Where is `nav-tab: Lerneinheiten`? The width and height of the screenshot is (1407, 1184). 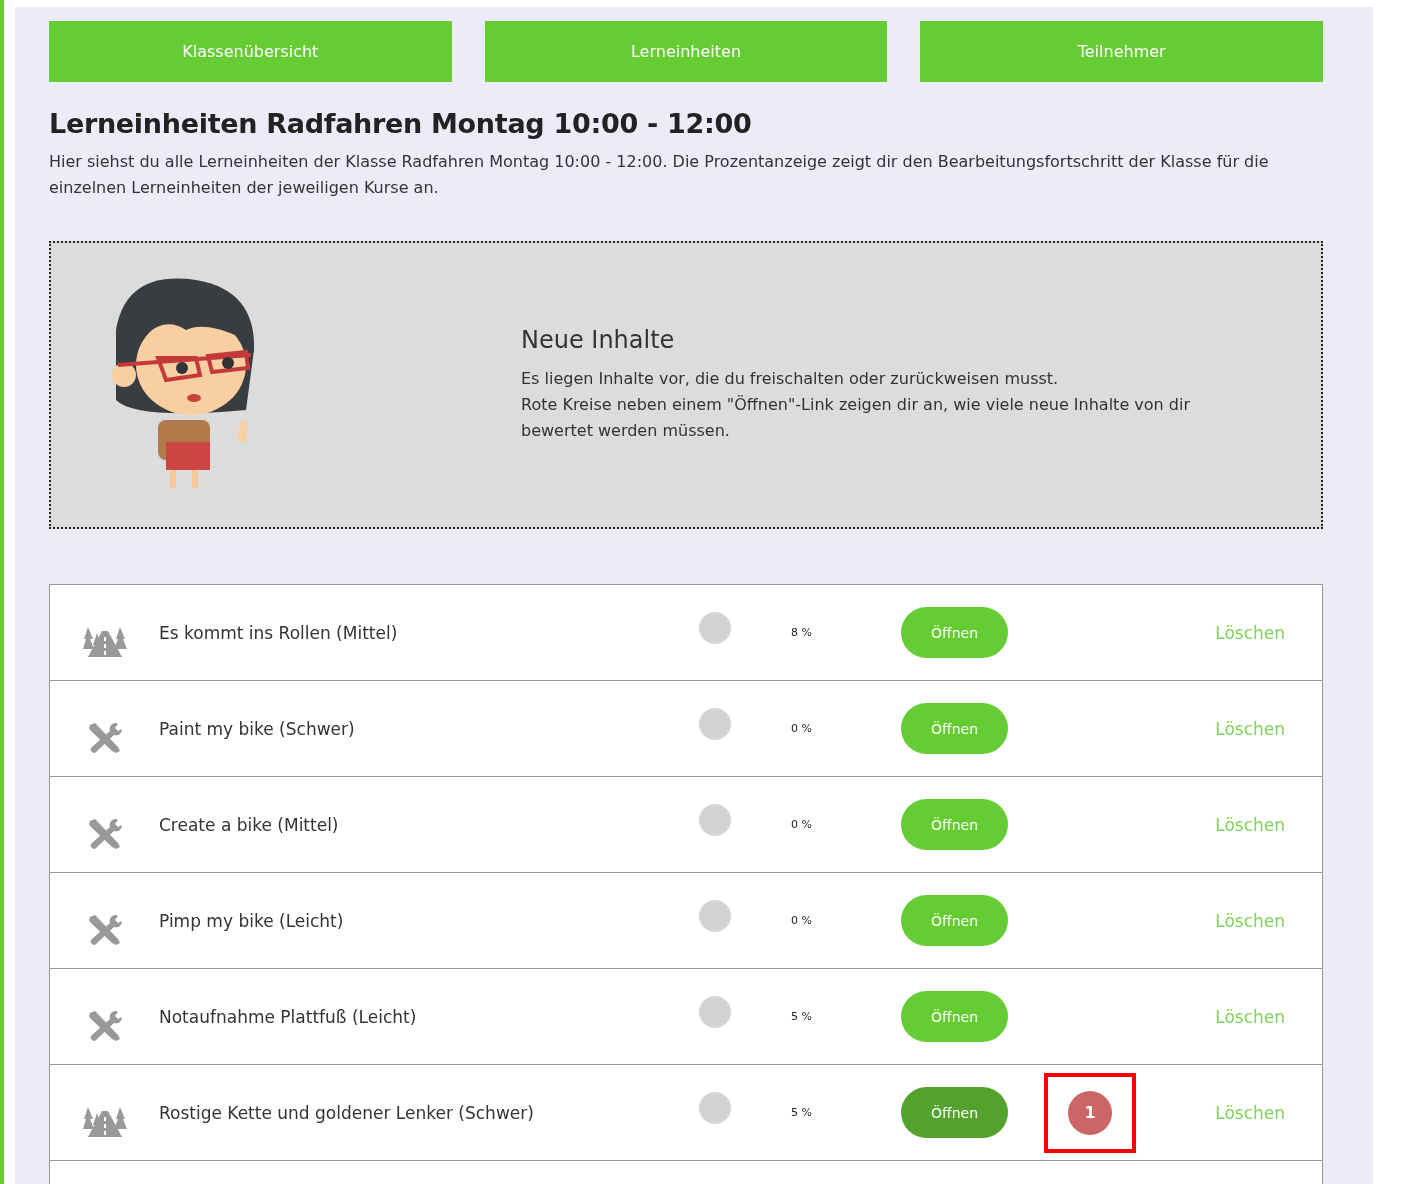 nav-tab: Lerneinheiten is located at coordinates (686, 51).